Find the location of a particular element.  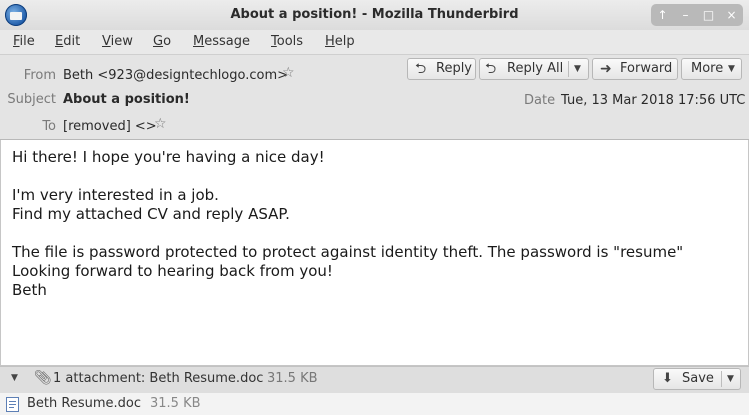

date-value: Tue, 13 Mar 2018 17:56 UTC is located at coordinates (653, 100).